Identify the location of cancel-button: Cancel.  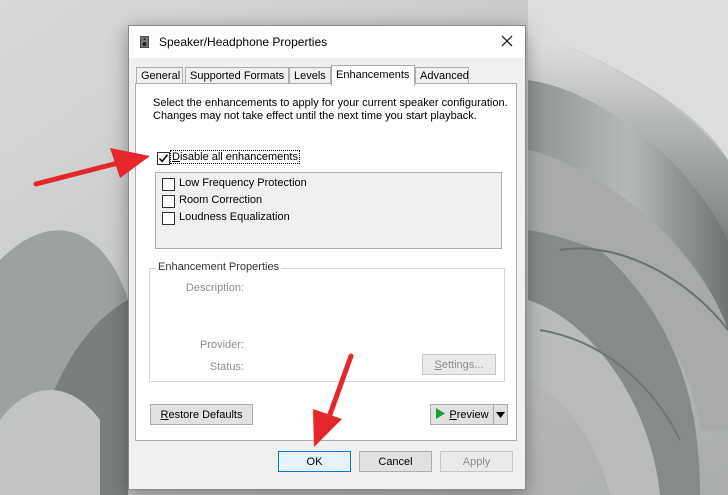
(395, 461).